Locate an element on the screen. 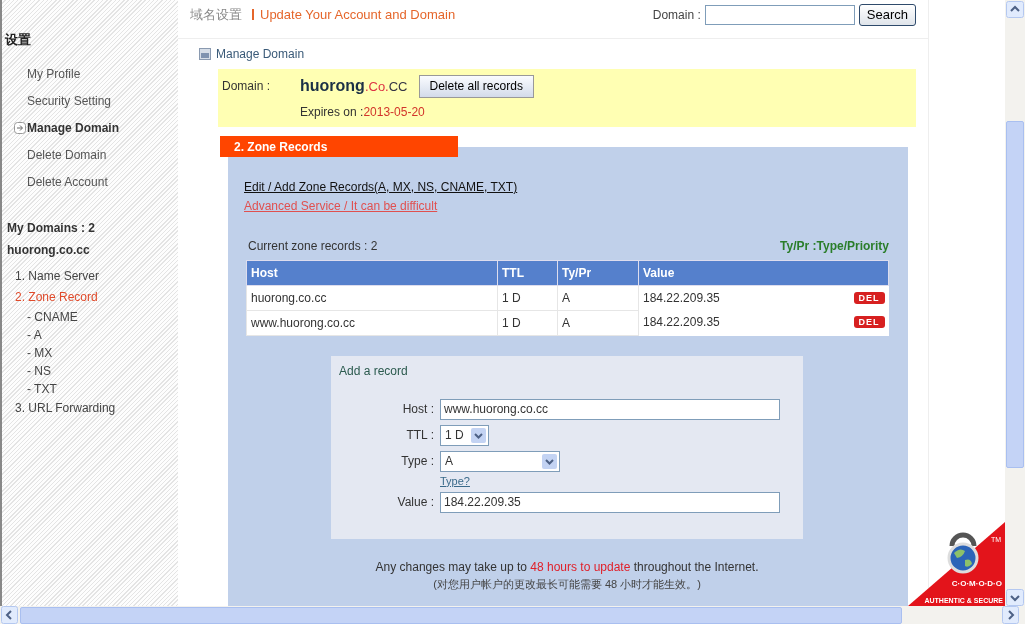 This screenshot has width=1025, height=624. column-header: Ty/Pr is located at coordinates (598, 273).